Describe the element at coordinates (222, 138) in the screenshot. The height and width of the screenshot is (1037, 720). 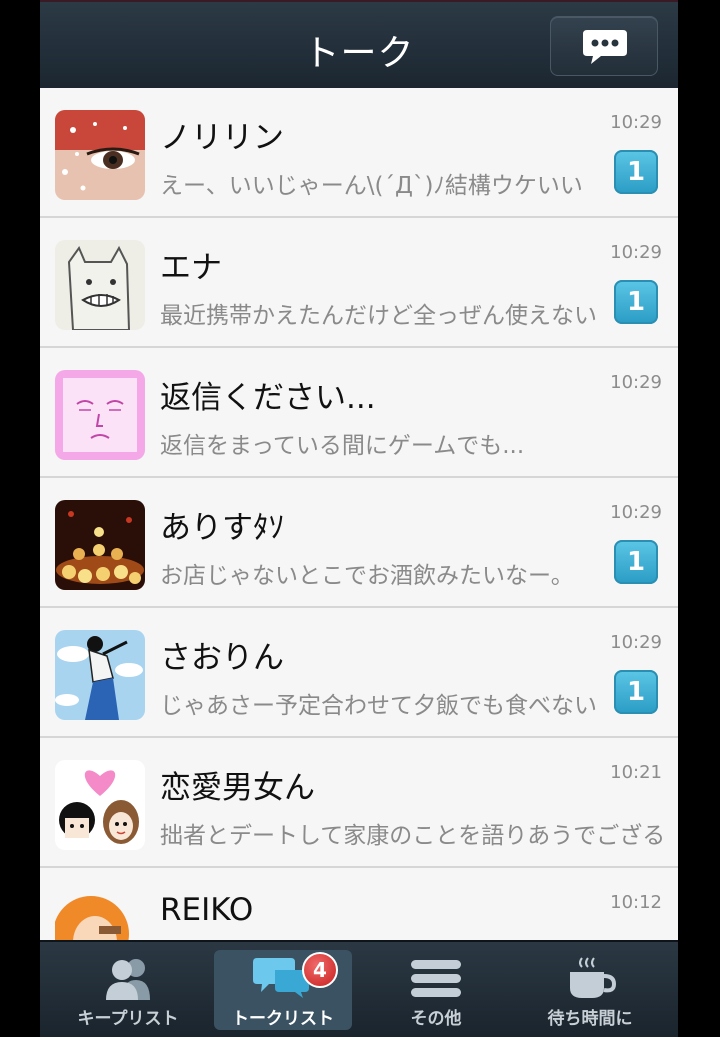
I see `chat-name: ノリリン` at that location.